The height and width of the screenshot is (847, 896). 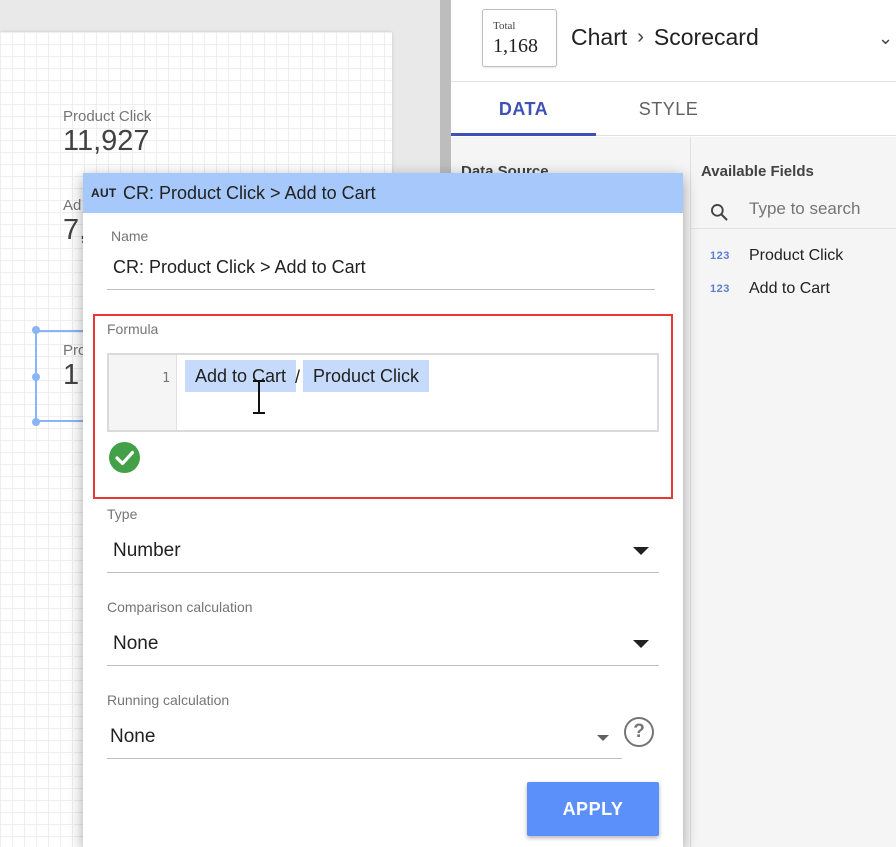 I want to click on chevron-down-icon: ⌄, so click(x=885, y=38).